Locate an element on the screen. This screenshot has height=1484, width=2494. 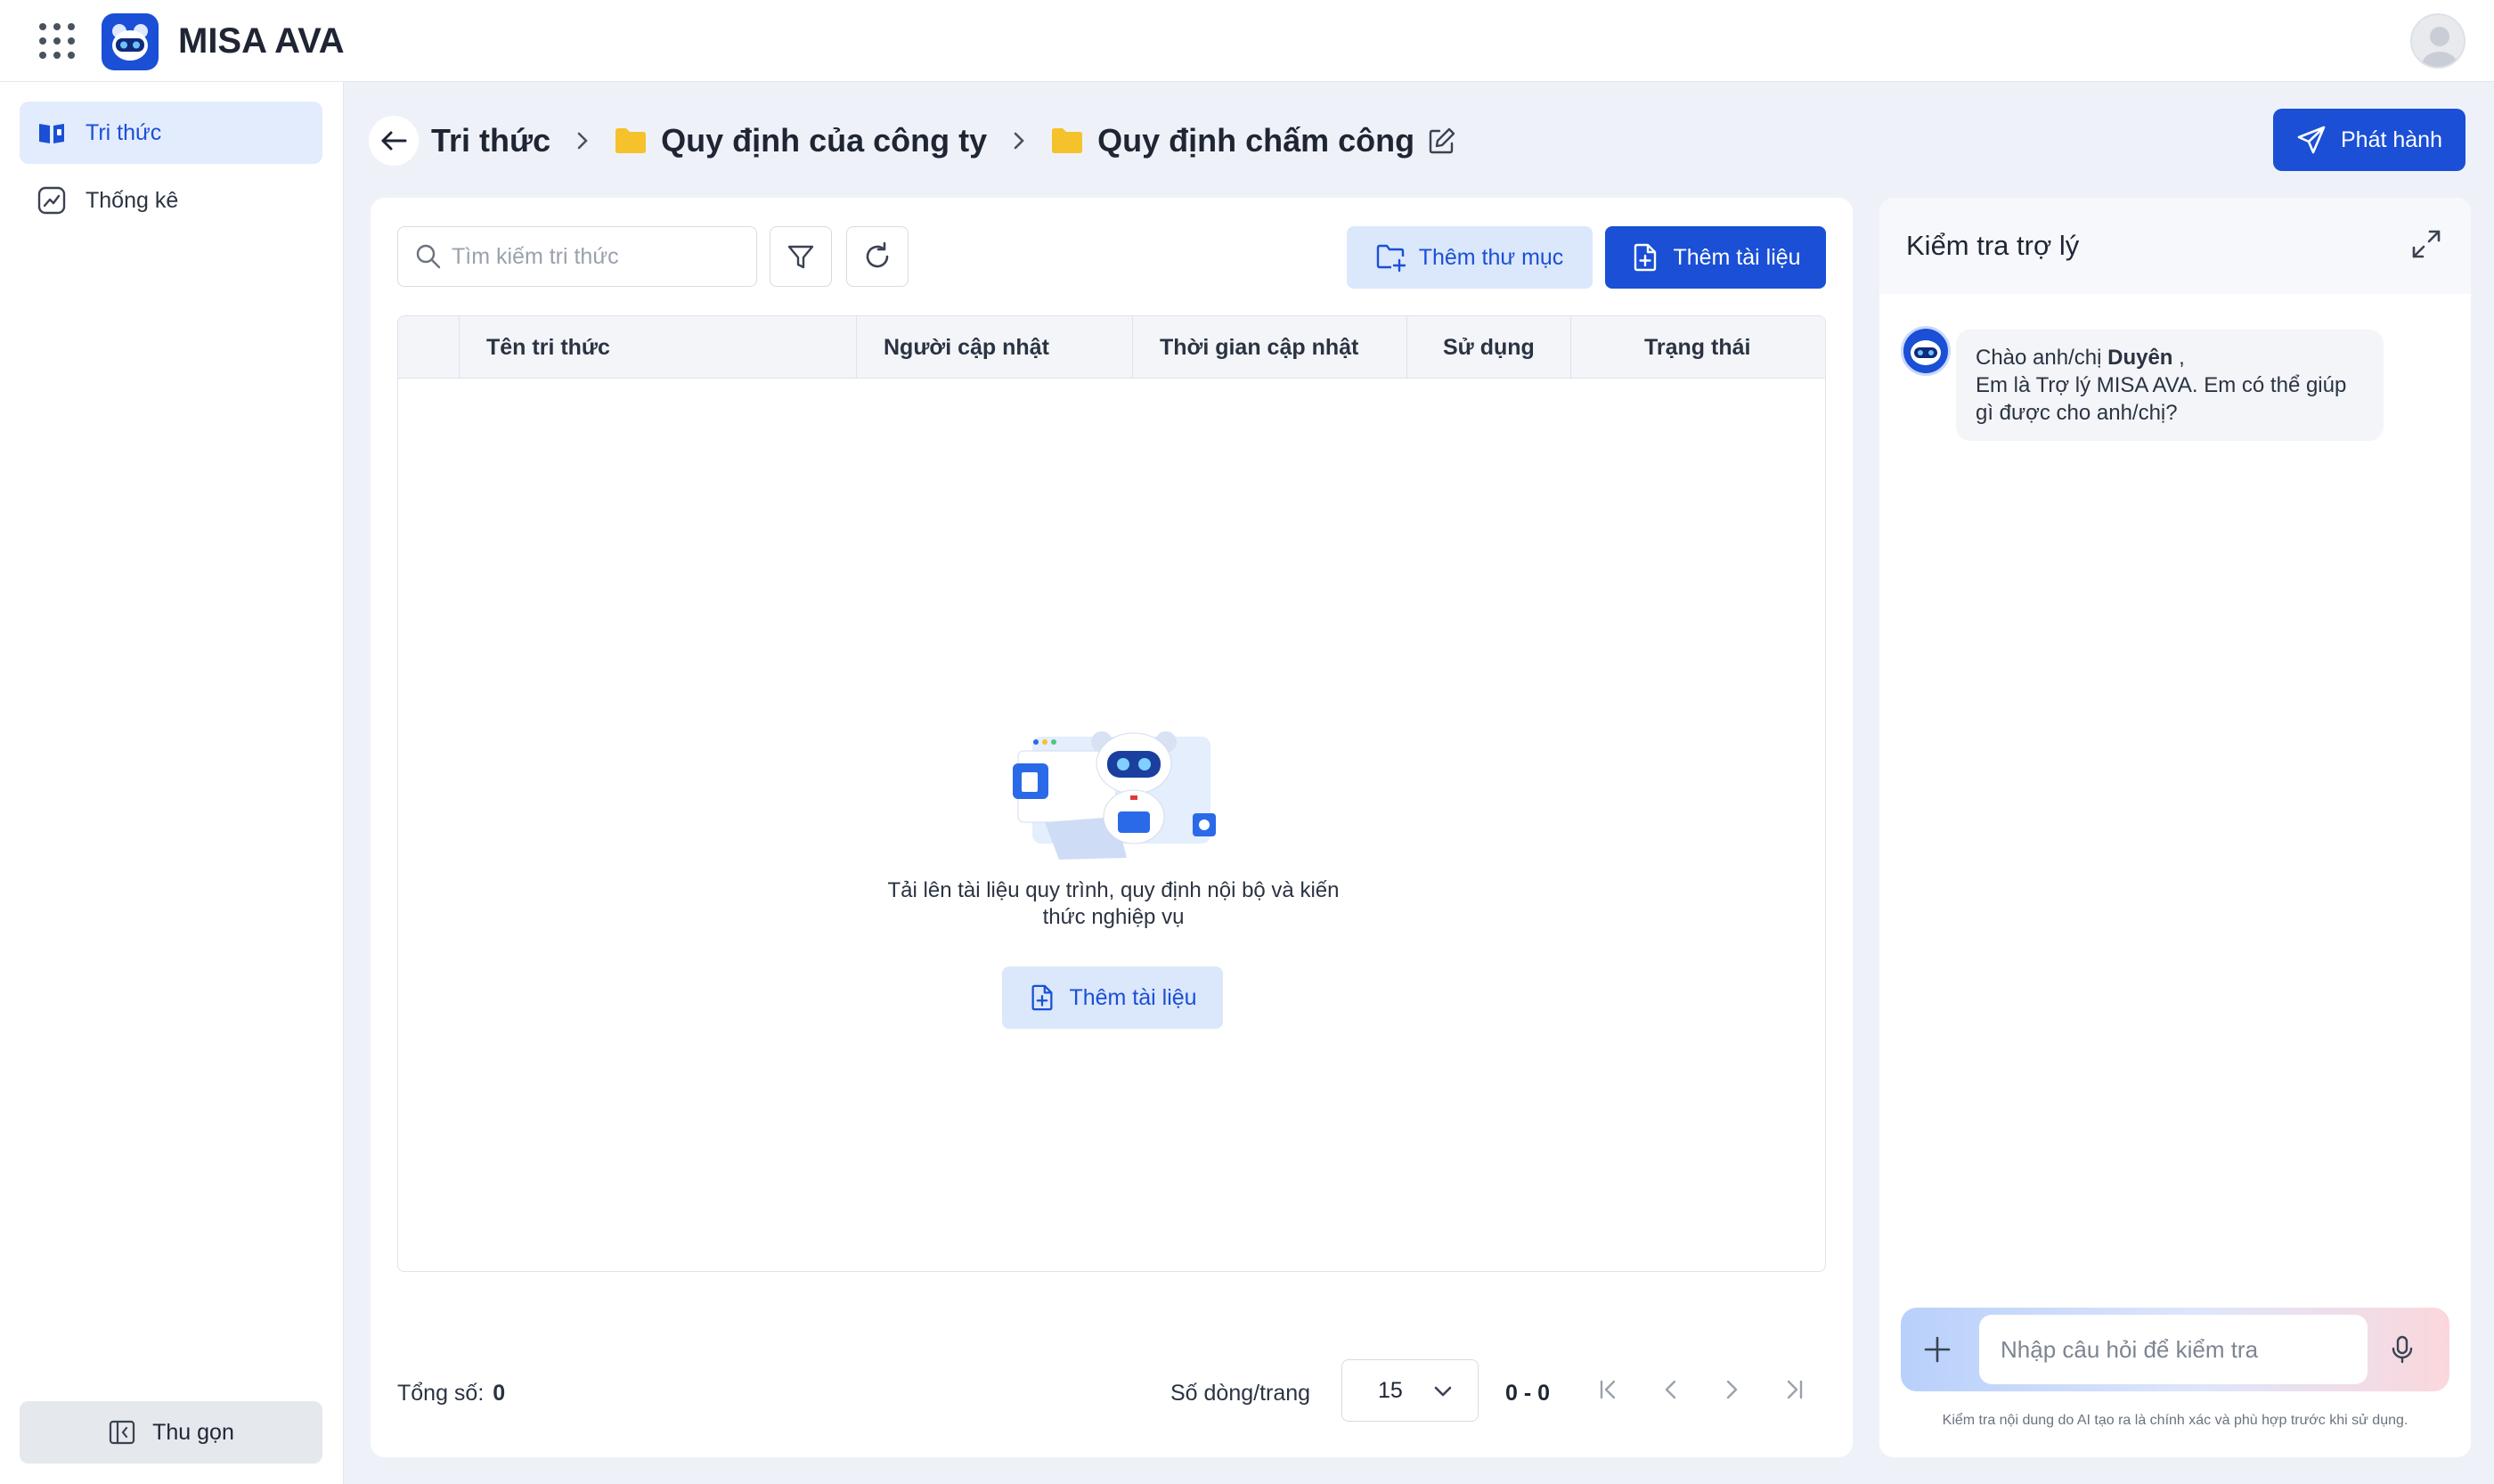
assistant-avatar is located at coordinates (1926, 351).